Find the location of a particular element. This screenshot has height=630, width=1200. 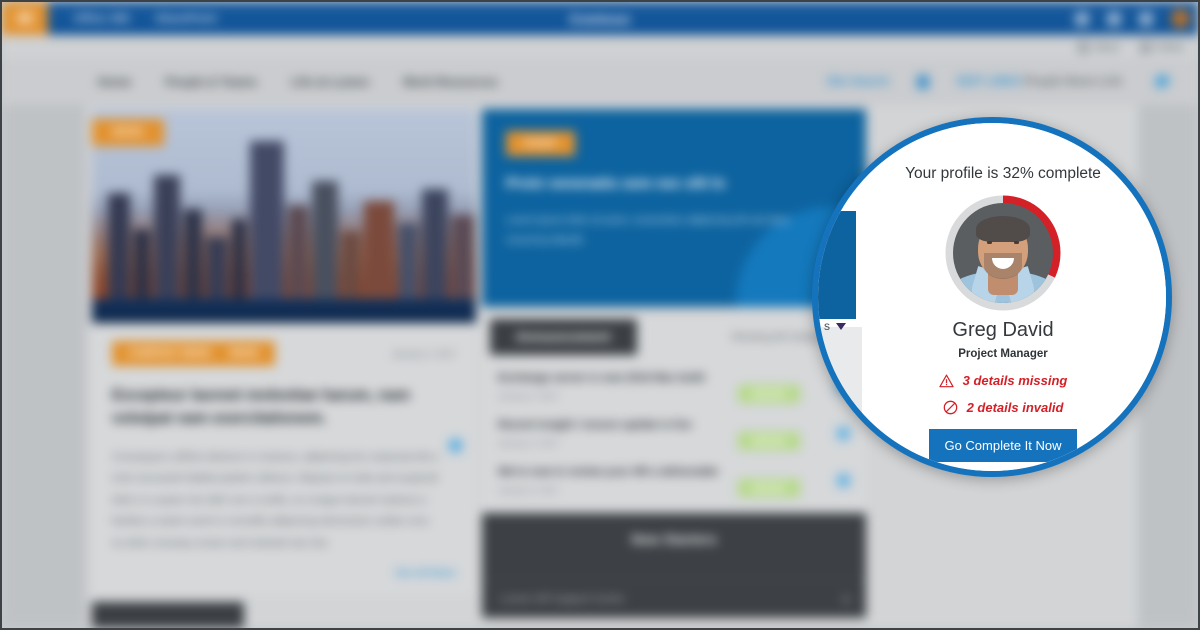

event-badge: EVENT is located at coordinates (541, 143).